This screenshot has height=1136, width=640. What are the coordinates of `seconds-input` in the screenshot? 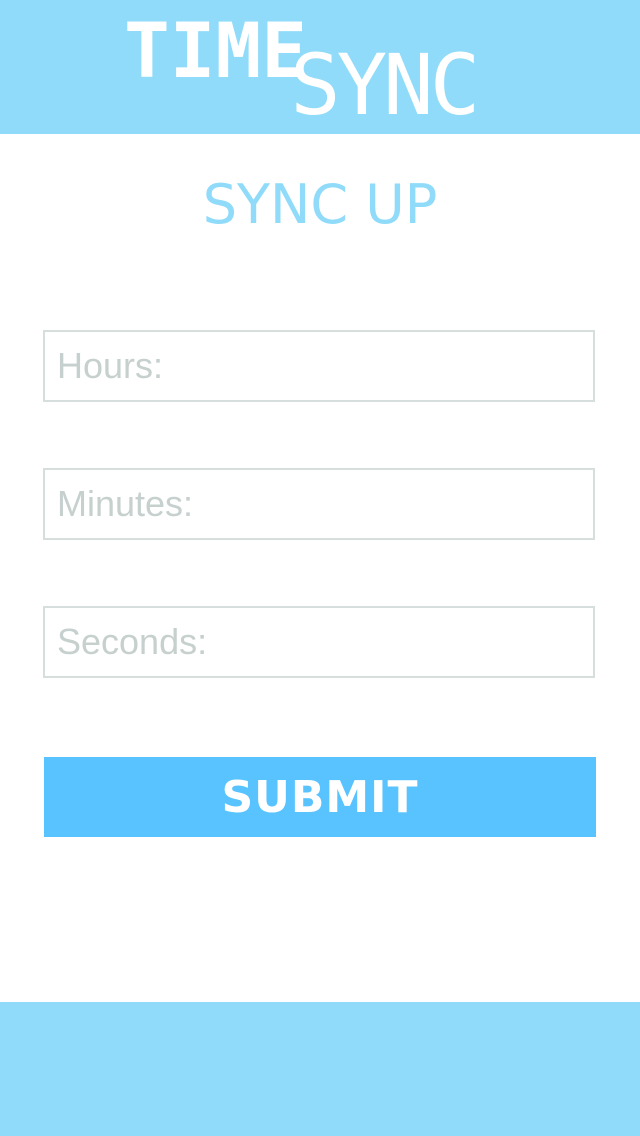 It's located at (319, 642).